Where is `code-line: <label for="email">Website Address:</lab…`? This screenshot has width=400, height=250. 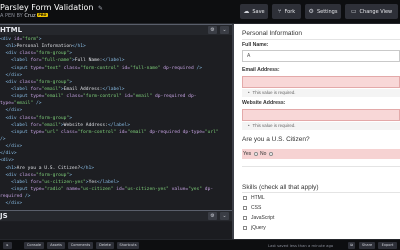 code-line: <label for="email">Website Address:</lab… is located at coordinates (116, 125).